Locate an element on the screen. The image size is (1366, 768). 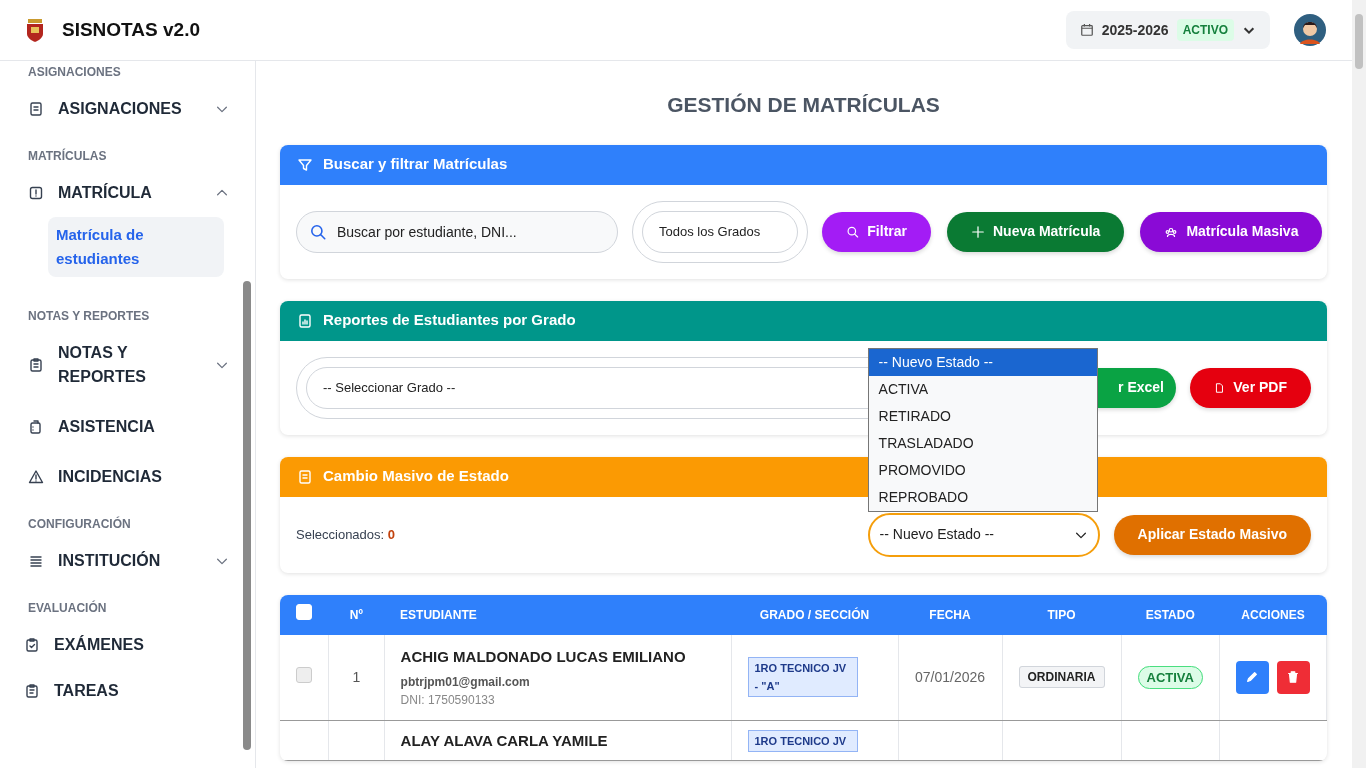
delete-button is located at coordinates (1293, 677).